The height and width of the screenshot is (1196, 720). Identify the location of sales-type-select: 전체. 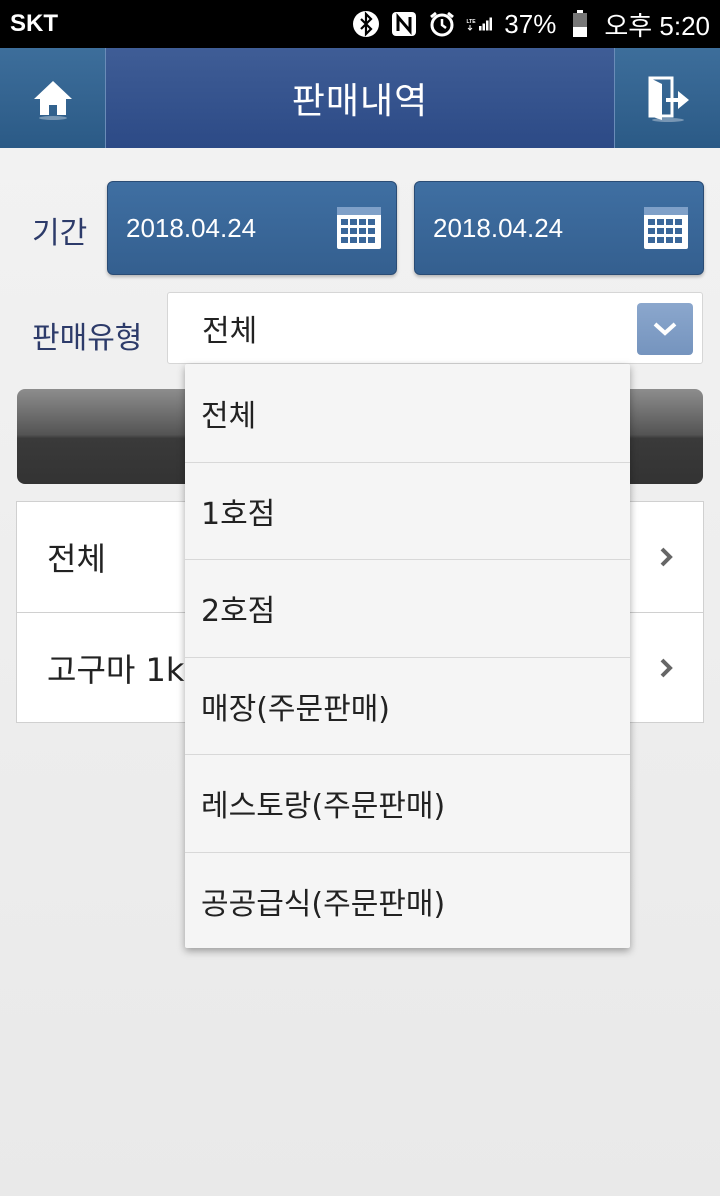
(435, 328).